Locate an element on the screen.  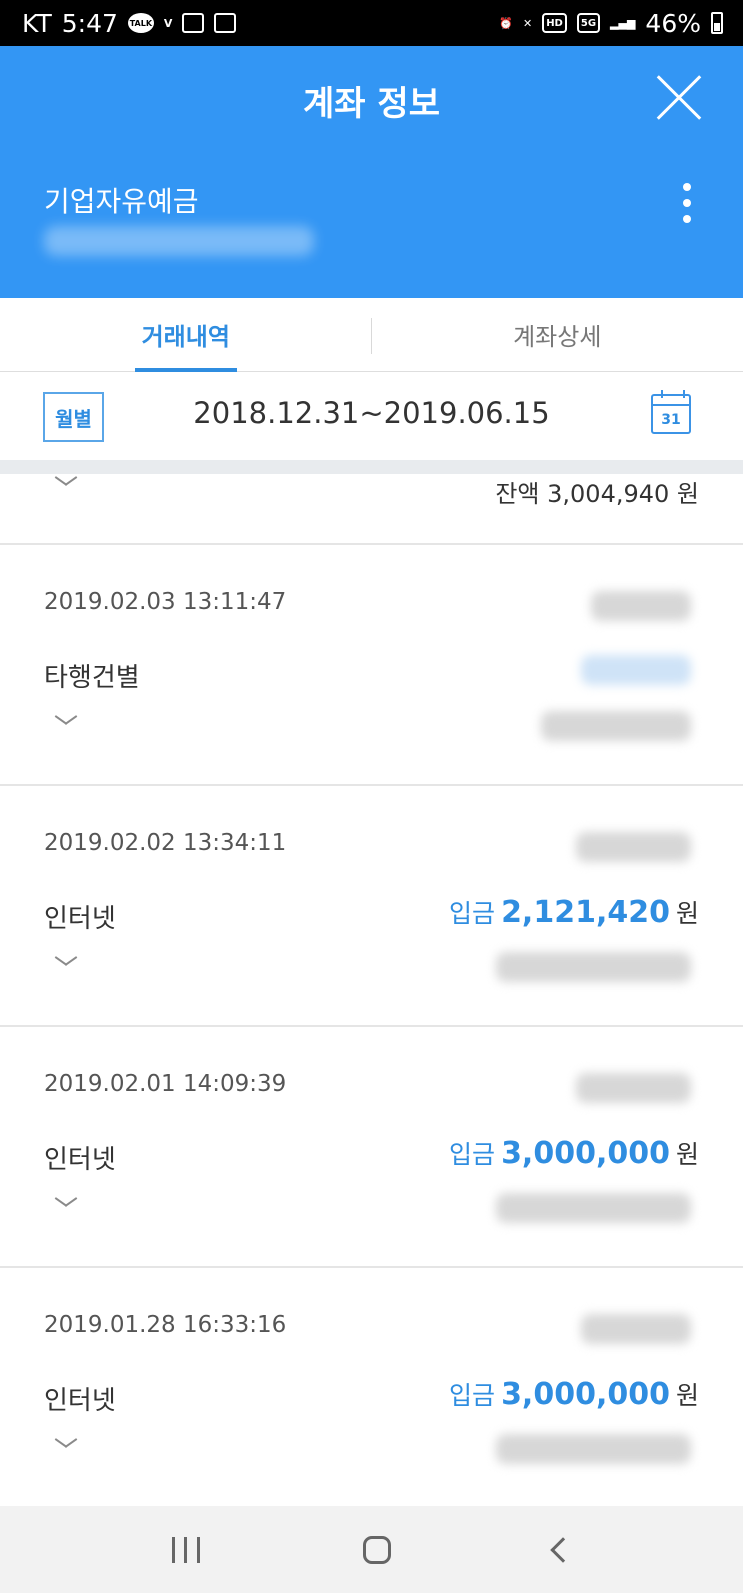
balance-text: 잔액 3,004,940 원 is located at coordinates (597, 494).